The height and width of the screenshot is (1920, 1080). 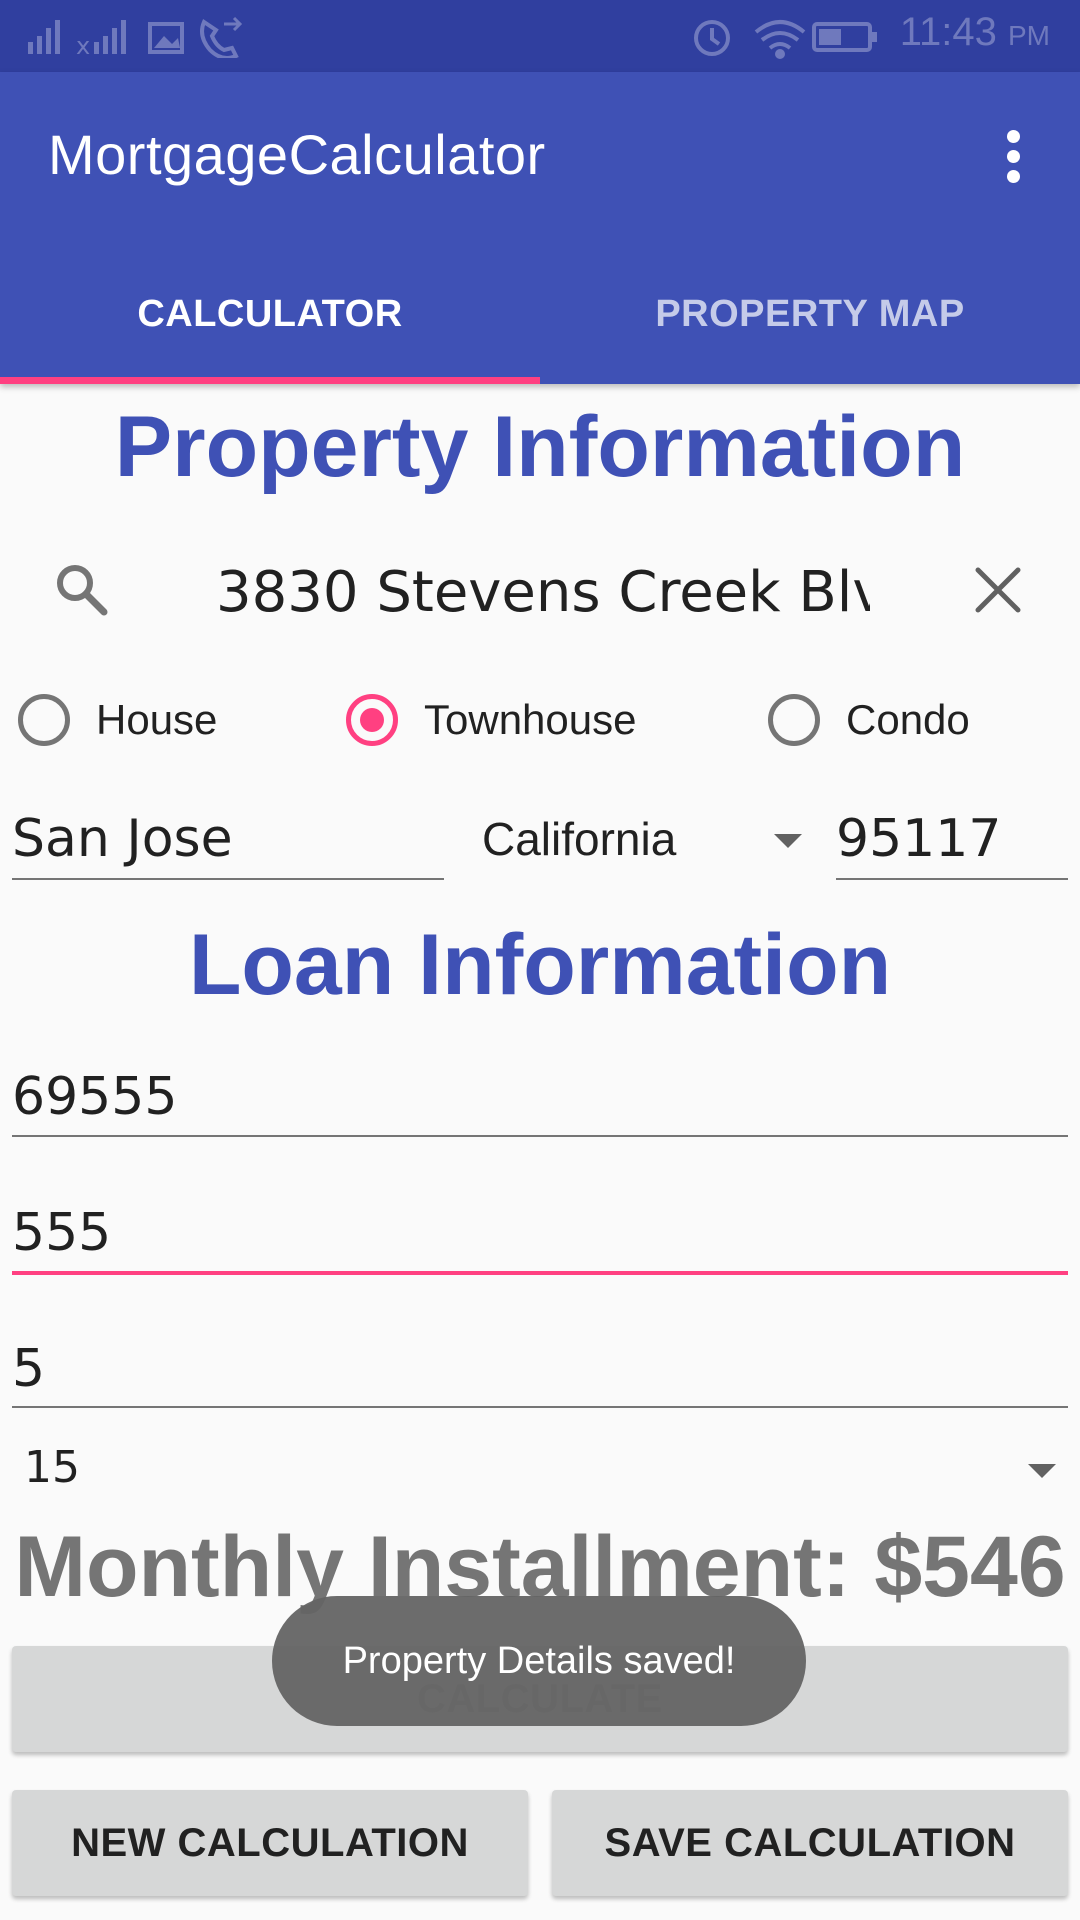 I want to click on battery-icon, so click(x=844, y=37).